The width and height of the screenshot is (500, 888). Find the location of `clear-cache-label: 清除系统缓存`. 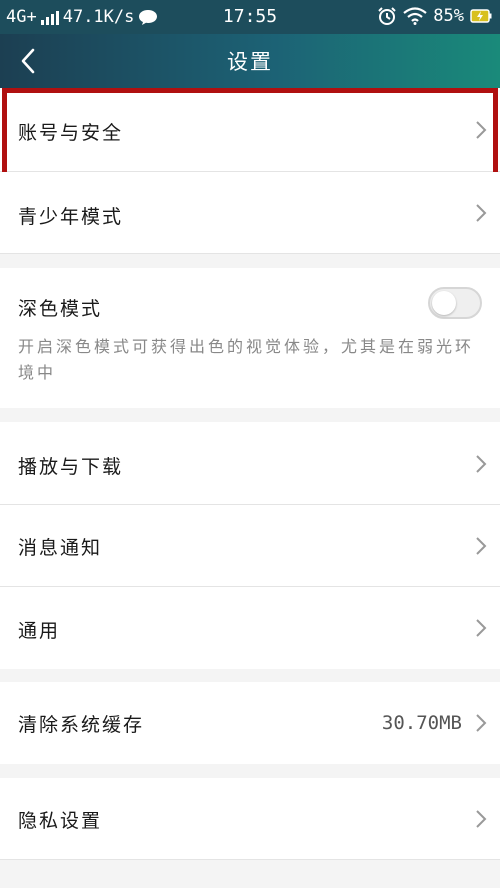

clear-cache-label: 清除系统缓存 is located at coordinates (81, 725).